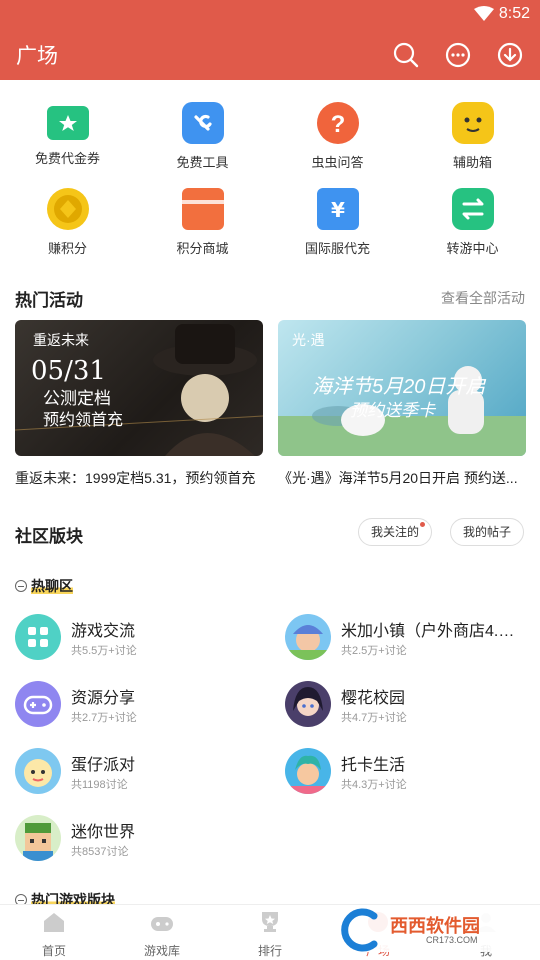  Describe the element at coordinates (514, 13) in the screenshot. I see `status-time: 8:52` at that location.